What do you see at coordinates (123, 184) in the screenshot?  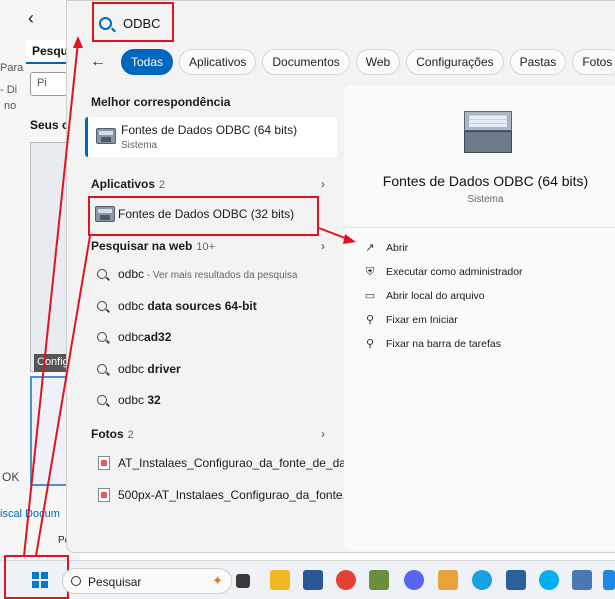 I see `apps-heading-label: Aplicativos` at bounding box center [123, 184].